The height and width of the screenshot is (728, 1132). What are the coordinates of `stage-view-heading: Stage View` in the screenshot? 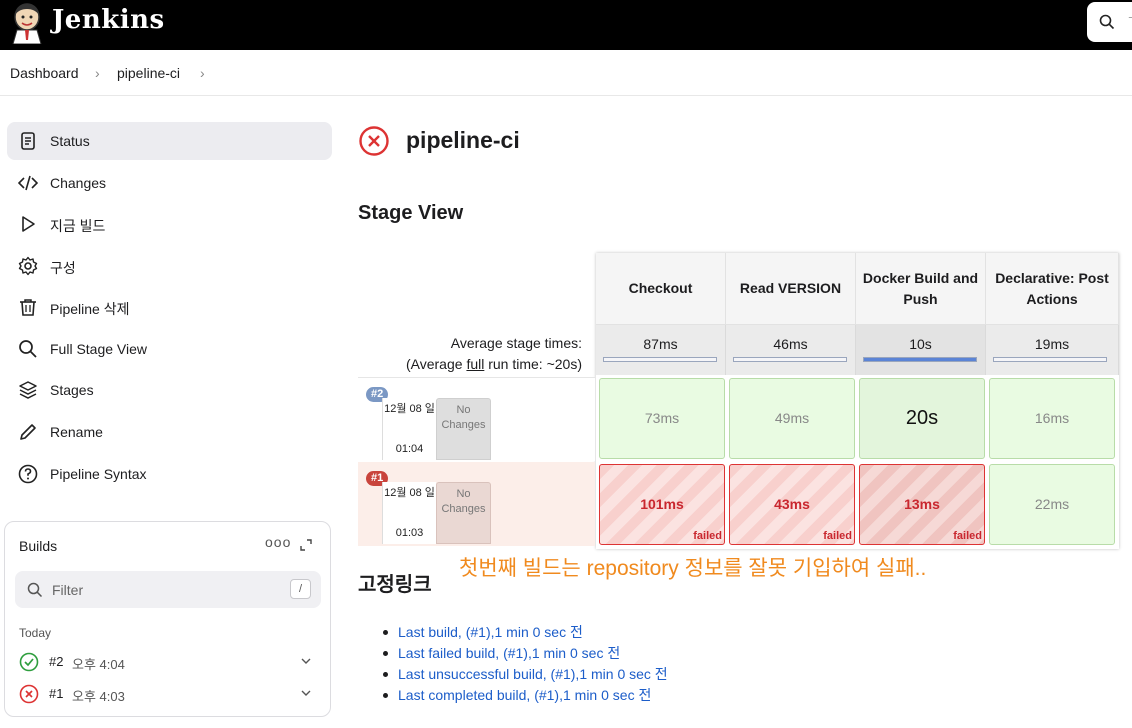 It's located at (411, 213).